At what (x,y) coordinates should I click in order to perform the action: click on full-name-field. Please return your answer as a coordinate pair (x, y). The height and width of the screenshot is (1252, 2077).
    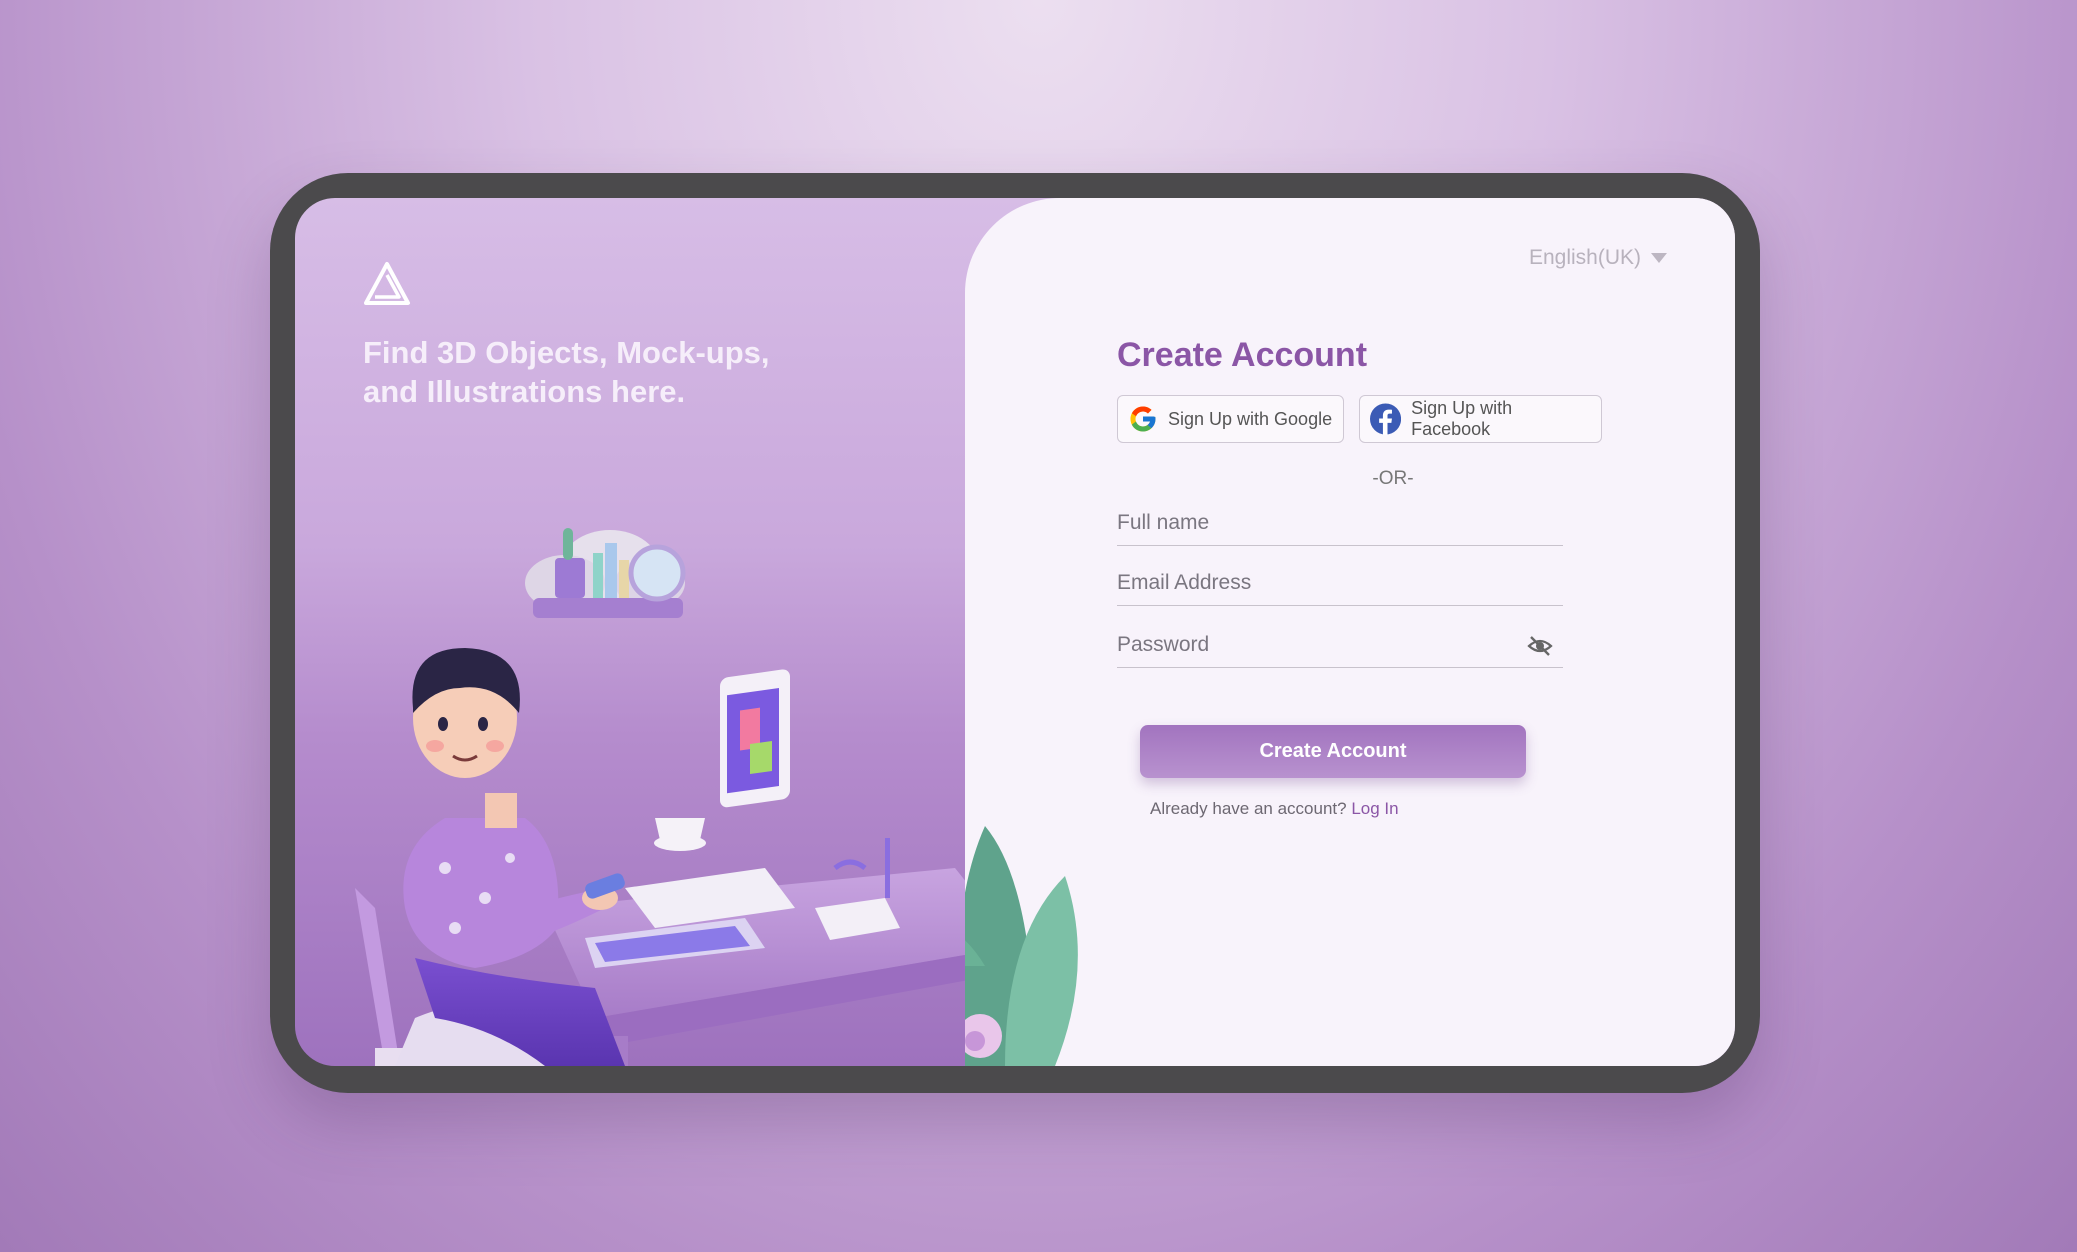
    Looking at the image, I should click on (1340, 525).